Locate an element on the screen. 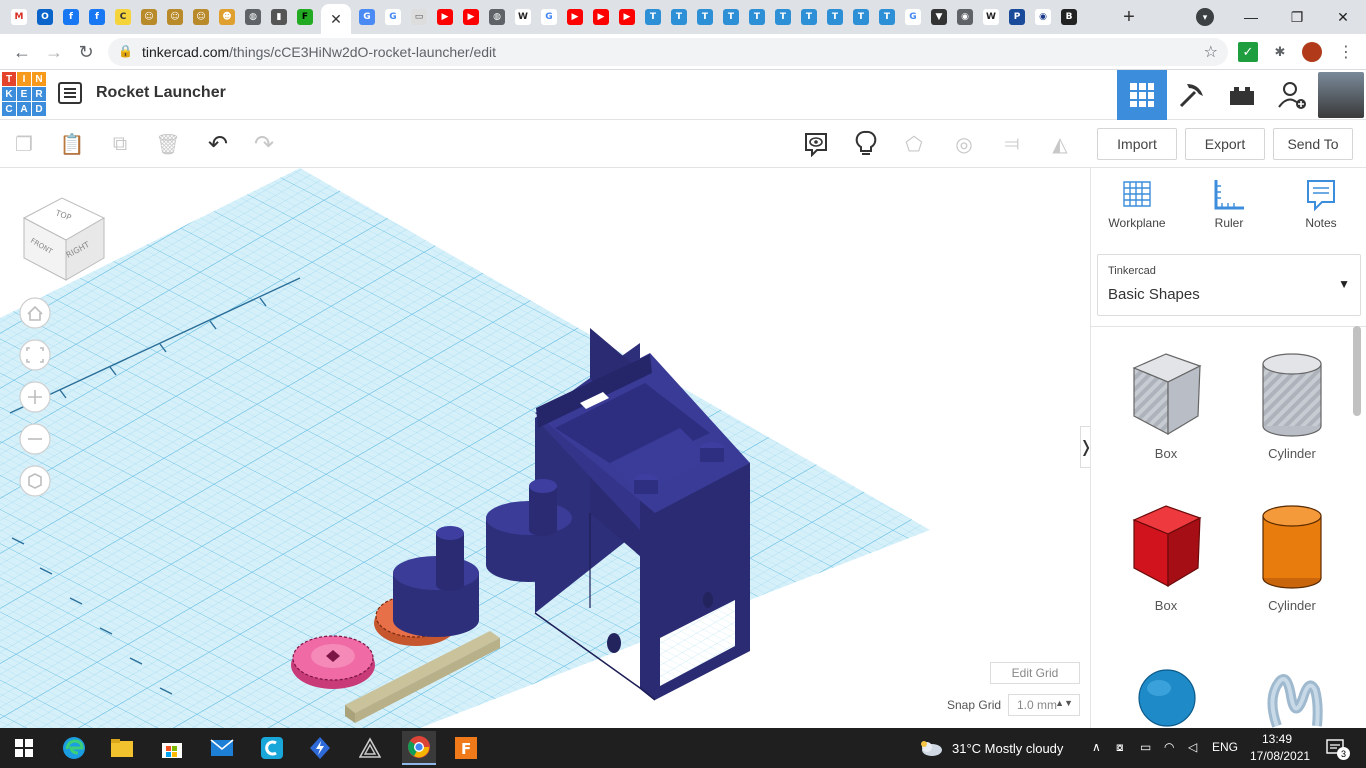 This screenshot has width=1366, height=768. language-indicator: ENG is located at coordinates (1225, 747).